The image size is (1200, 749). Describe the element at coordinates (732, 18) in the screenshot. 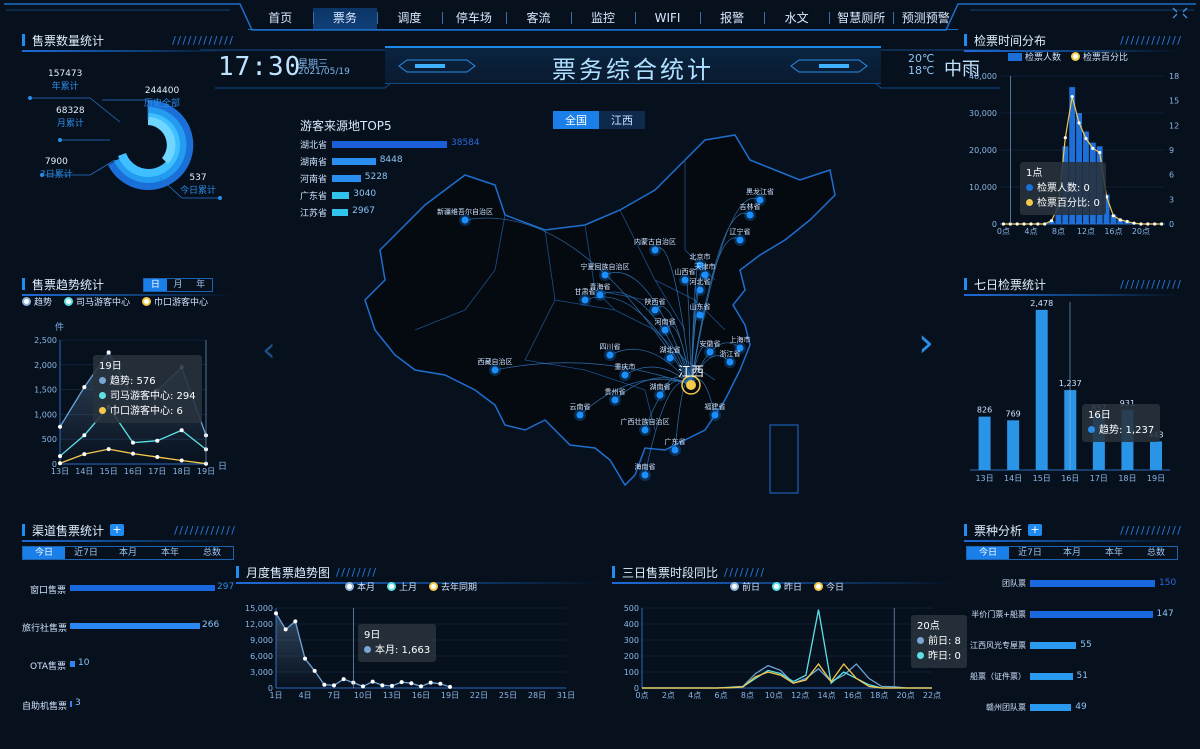

I see `nav-item-7: 报警` at that location.